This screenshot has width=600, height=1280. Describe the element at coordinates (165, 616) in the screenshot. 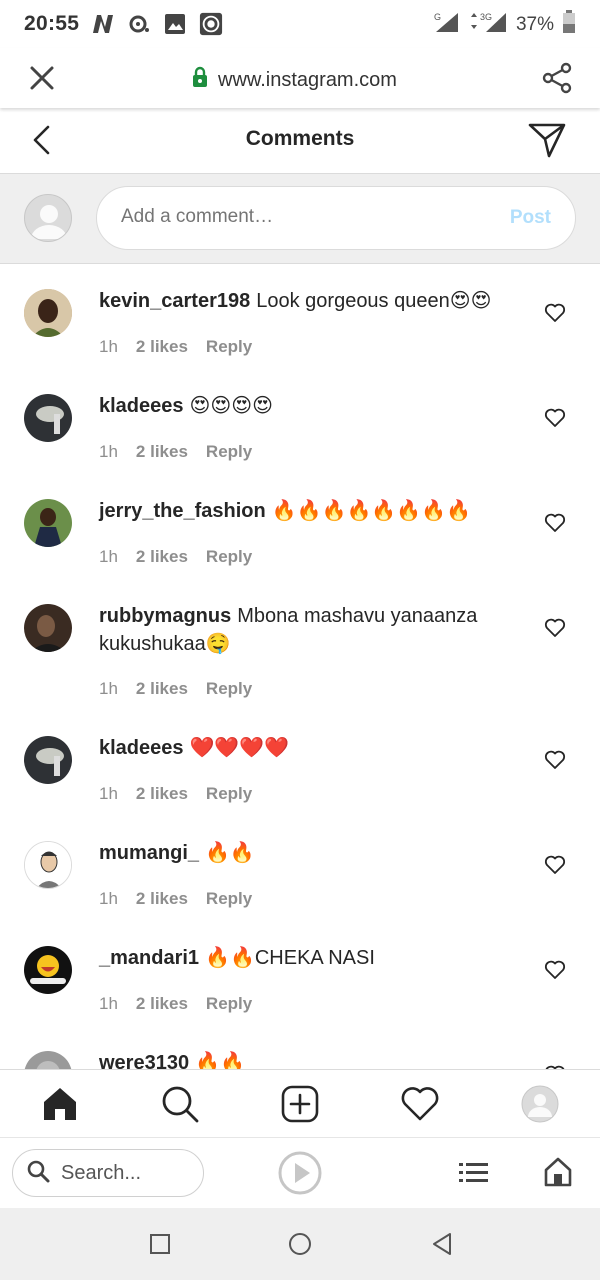

I see `comment-username: rubbymagnus` at that location.